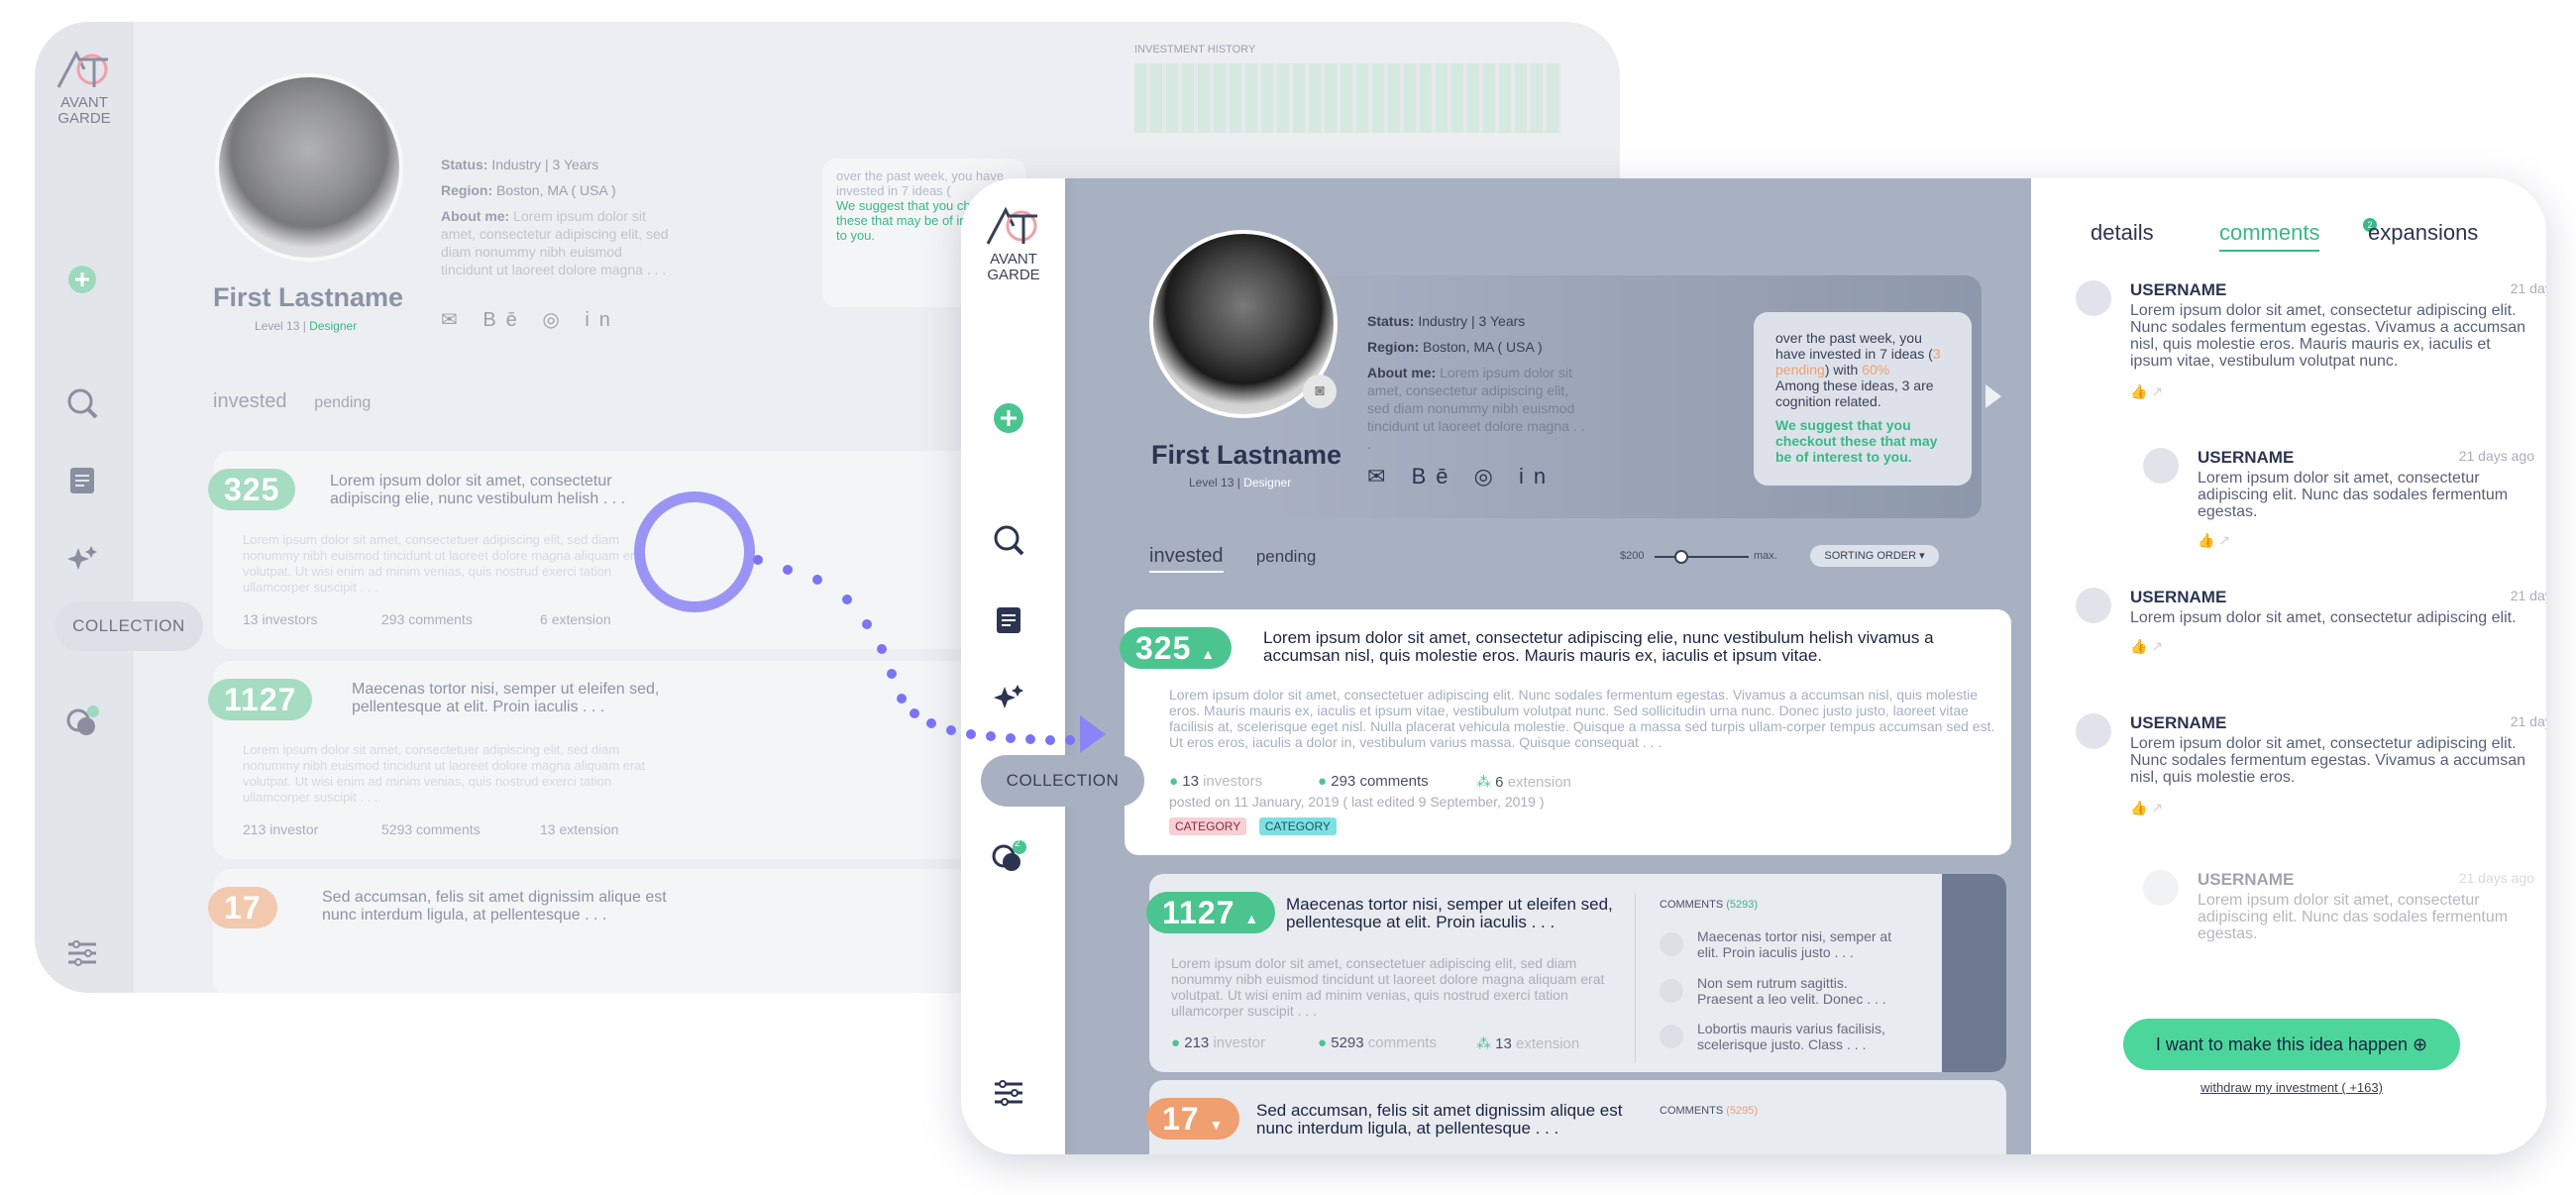 Image resolution: width=2576 pixels, height=1195 pixels. Describe the element at coordinates (1013, 666) in the screenshot. I see `sidebar: AVANT GARDE 2` at that location.